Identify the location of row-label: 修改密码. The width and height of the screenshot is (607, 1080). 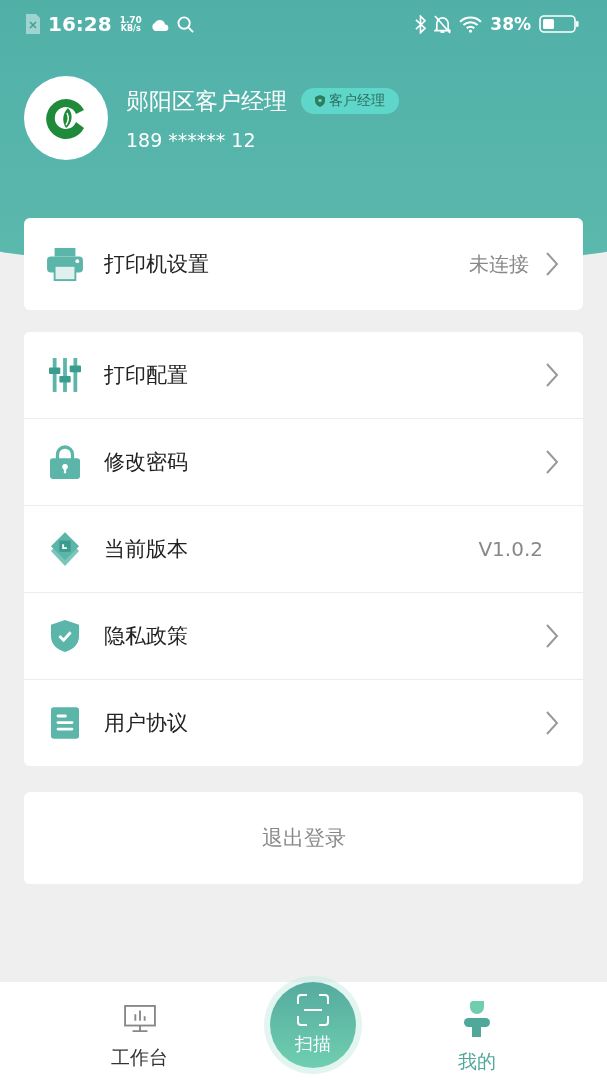
(146, 462).